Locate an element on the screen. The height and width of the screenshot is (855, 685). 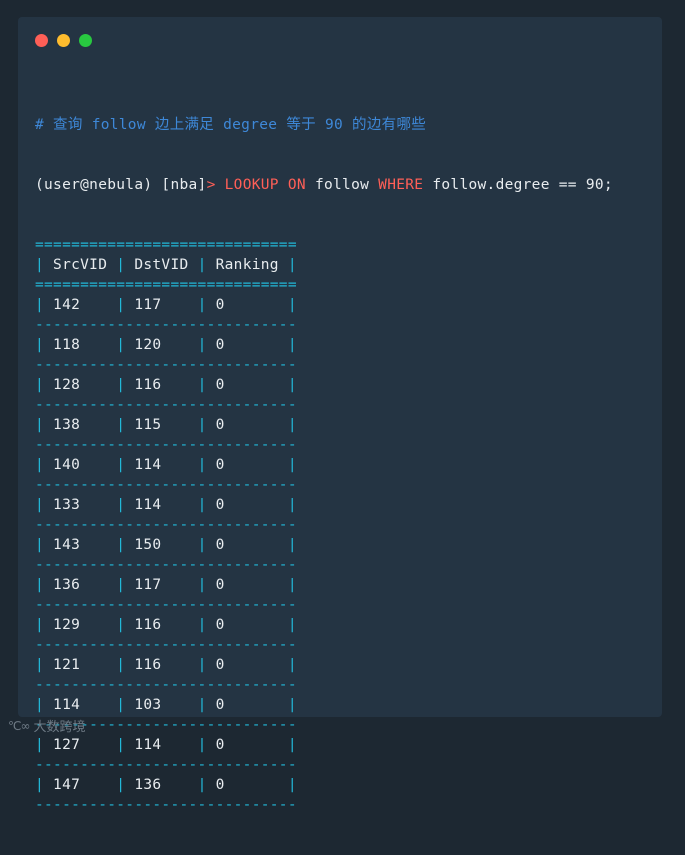
maximize-button is located at coordinates (85, 40).